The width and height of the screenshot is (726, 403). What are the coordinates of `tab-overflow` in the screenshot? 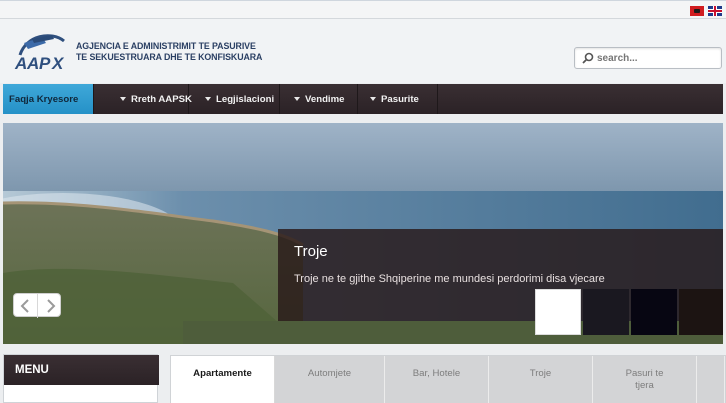 It's located at (711, 379).